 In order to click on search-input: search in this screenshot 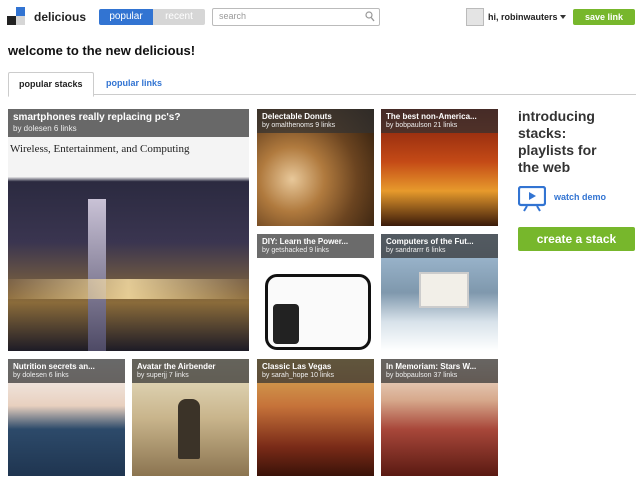, I will do `click(296, 17)`.